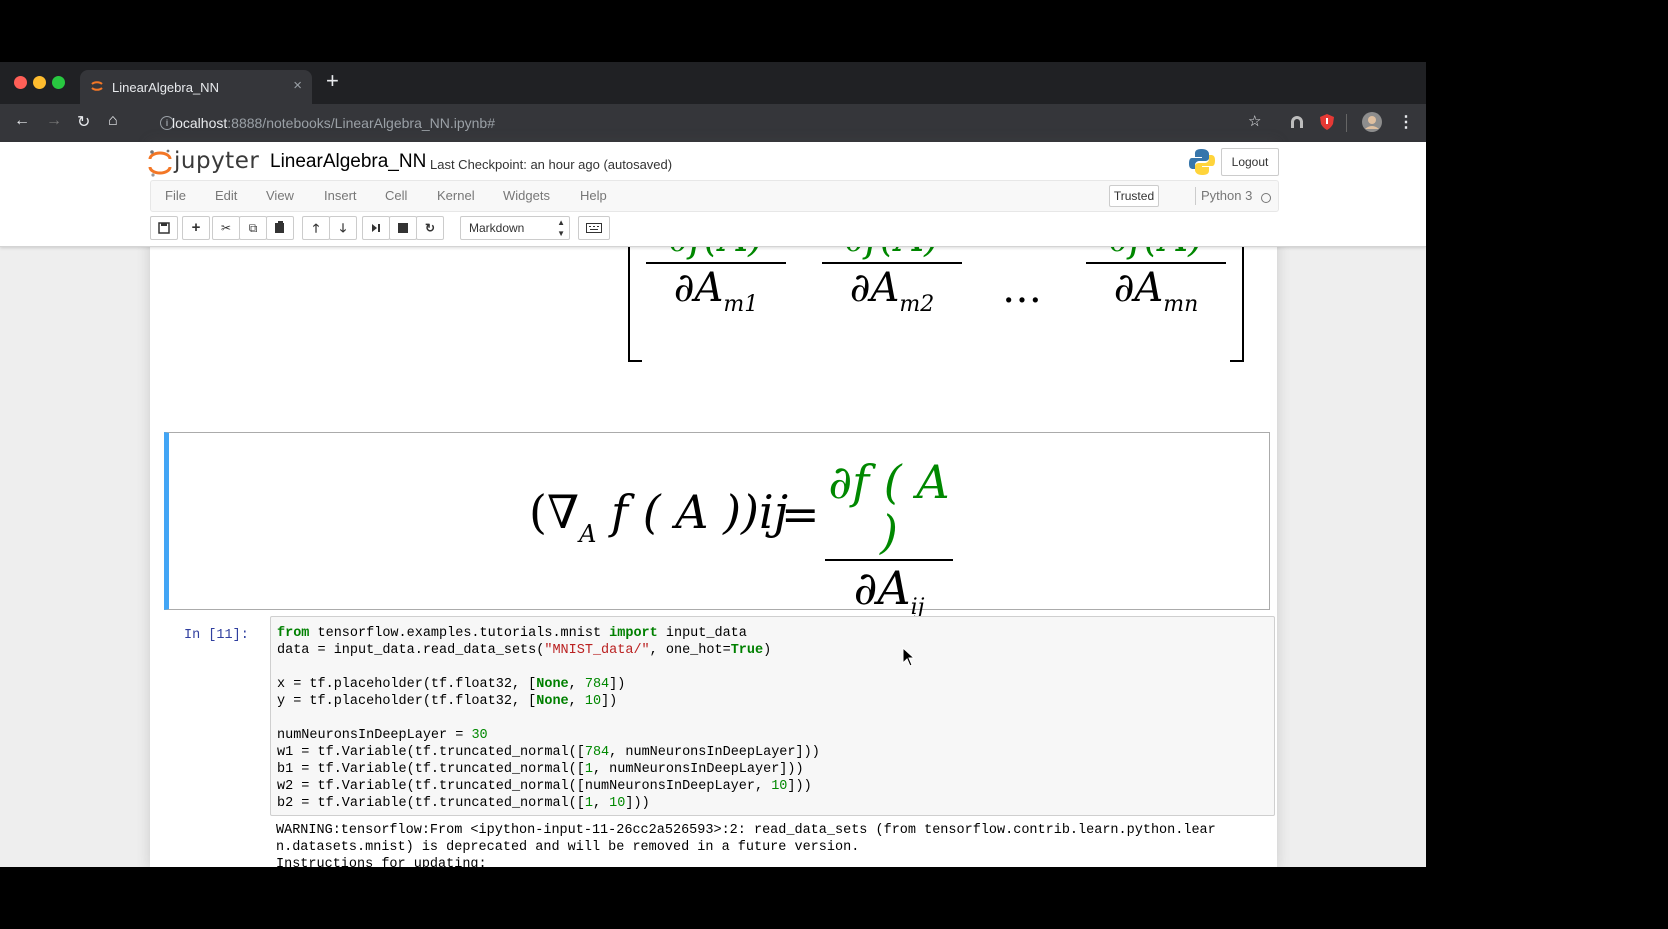 This screenshot has height=929, width=1668. Describe the element at coordinates (39, 82) in the screenshot. I see `minimize-window-button` at that location.